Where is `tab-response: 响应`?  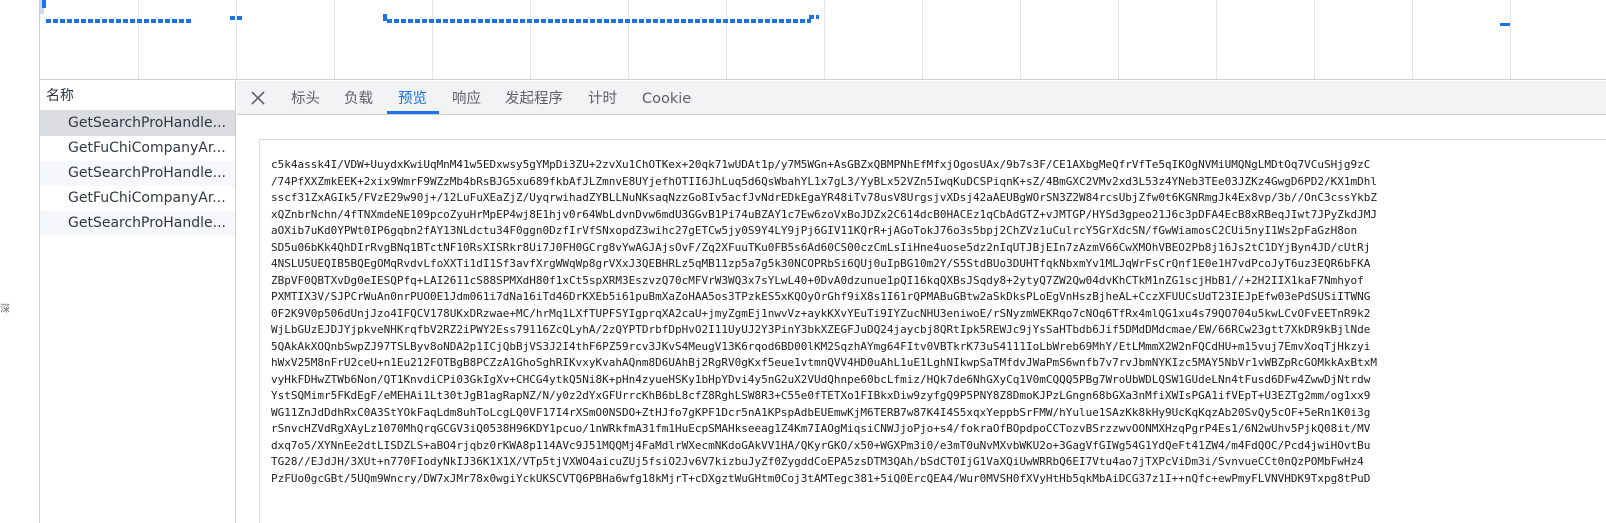
tab-response: 响应 is located at coordinates (466, 98).